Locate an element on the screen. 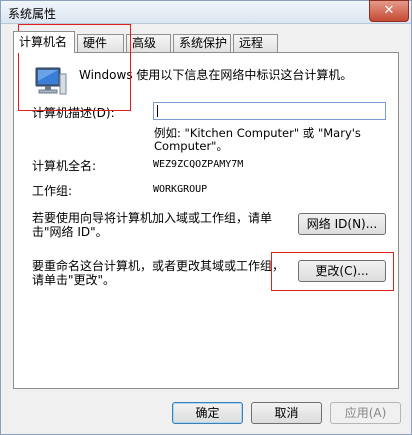 The height and width of the screenshot is (435, 412). tab-advanced: 高级 is located at coordinates (148, 43).